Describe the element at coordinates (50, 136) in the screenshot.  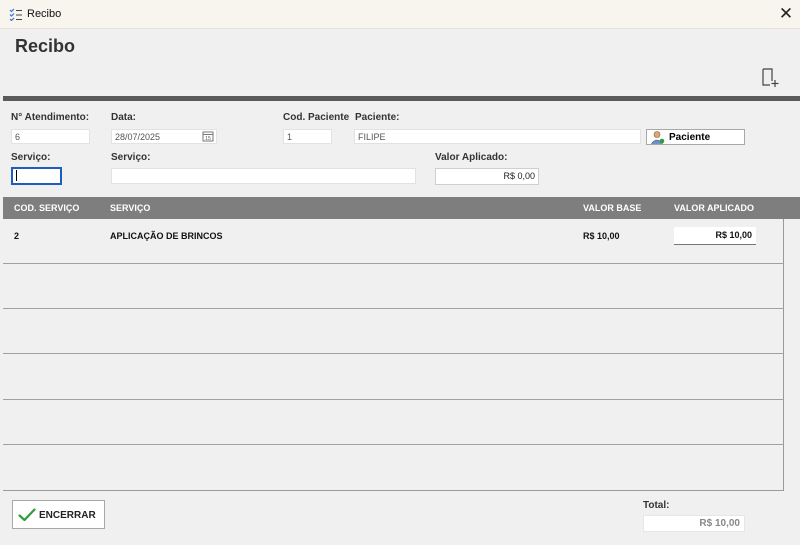
I see `atendimento-field: 6` at that location.